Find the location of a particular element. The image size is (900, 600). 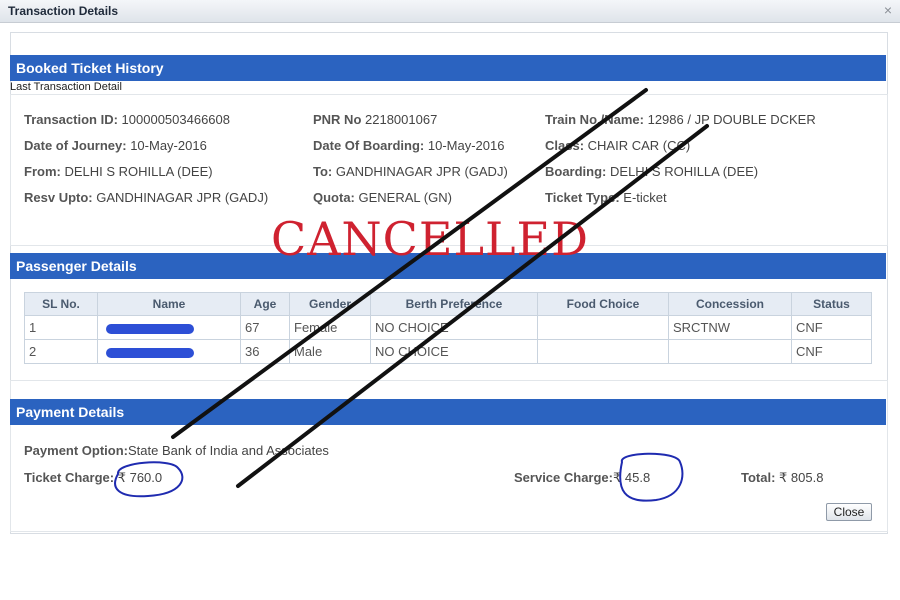

transaction-id-field: Transaction ID: 100000503466608 is located at coordinates (127, 119).